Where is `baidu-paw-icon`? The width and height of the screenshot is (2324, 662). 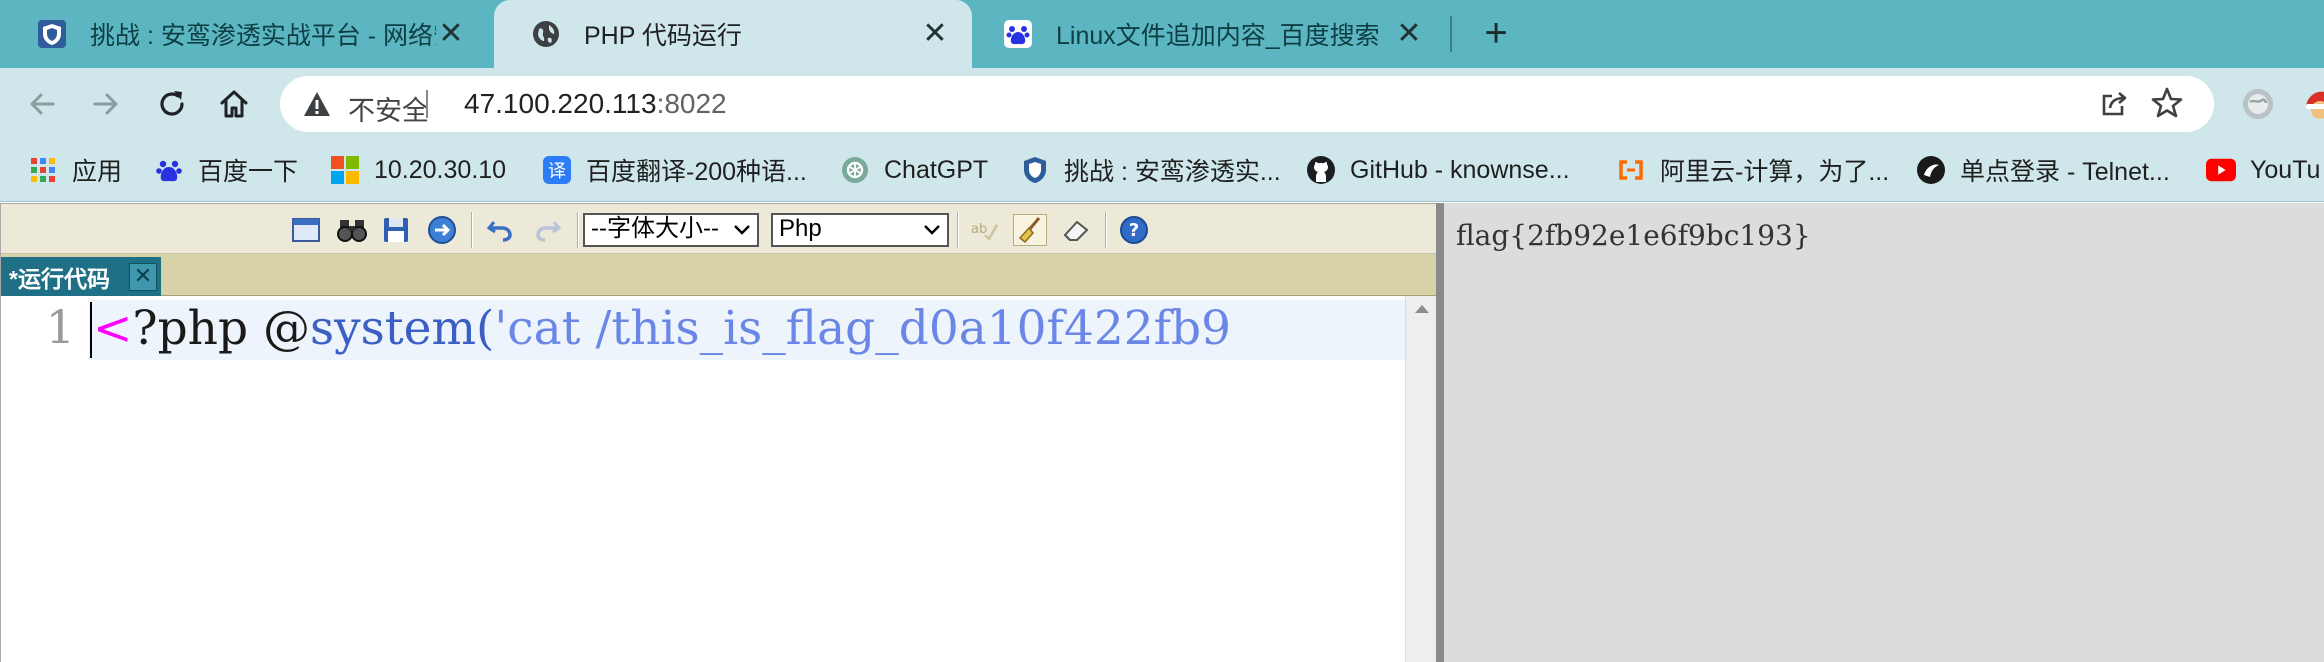
baidu-paw-icon is located at coordinates (1018, 34).